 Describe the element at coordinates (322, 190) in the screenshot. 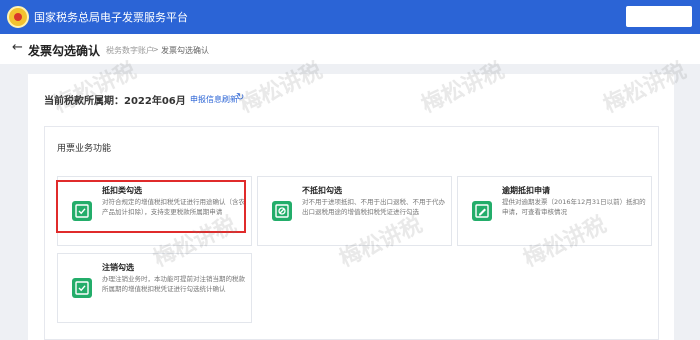

I see `card-title: 不抵扣勾选` at that location.